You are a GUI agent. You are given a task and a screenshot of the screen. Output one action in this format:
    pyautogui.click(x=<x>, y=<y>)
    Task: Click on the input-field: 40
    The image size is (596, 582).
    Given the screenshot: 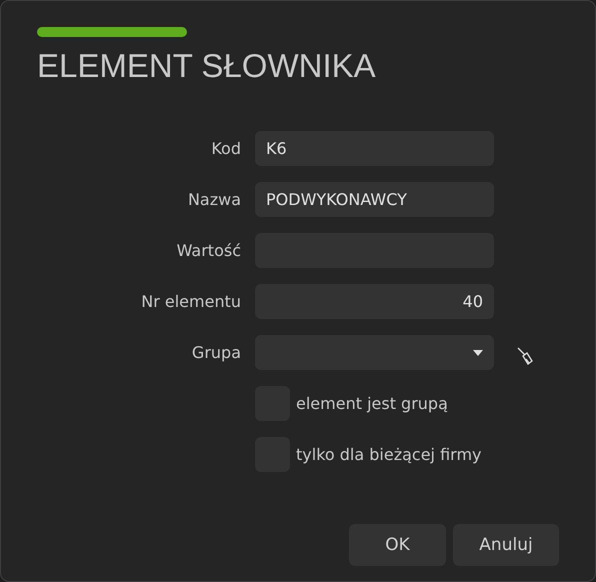 What is the action you would take?
    pyautogui.click(x=374, y=301)
    